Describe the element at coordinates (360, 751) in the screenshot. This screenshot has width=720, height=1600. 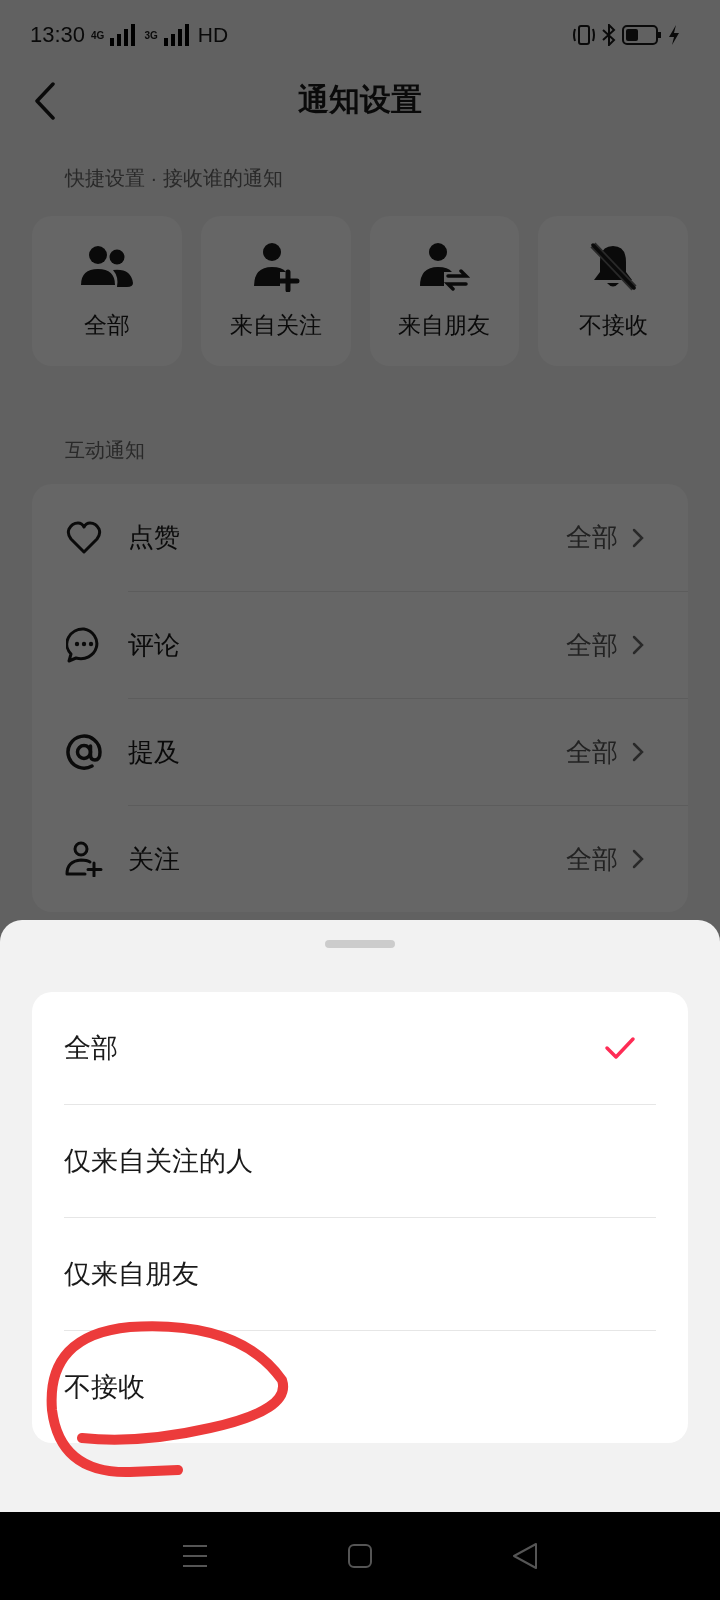
I see `setting-row: 提及 全部` at that location.